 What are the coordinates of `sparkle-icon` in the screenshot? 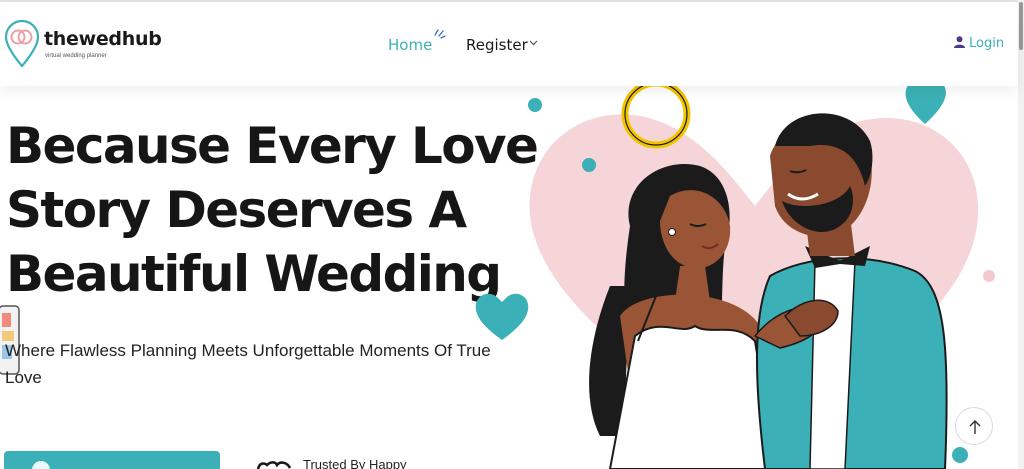 It's located at (440, 34).